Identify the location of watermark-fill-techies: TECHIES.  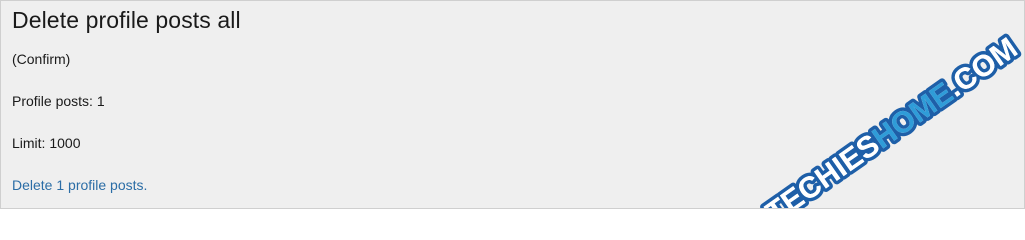
(822, 168).